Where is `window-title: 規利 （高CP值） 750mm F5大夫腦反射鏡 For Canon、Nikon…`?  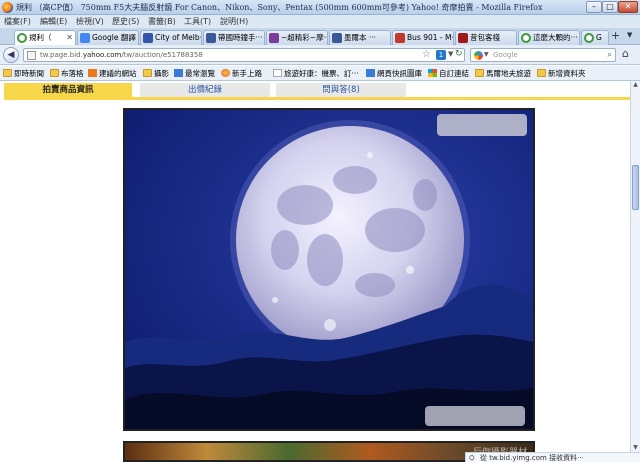
window-title: 規利 （高CP值） 750mm F5大夫腦反射鏡 For Canon、Nikon… is located at coordinates (279, 7).